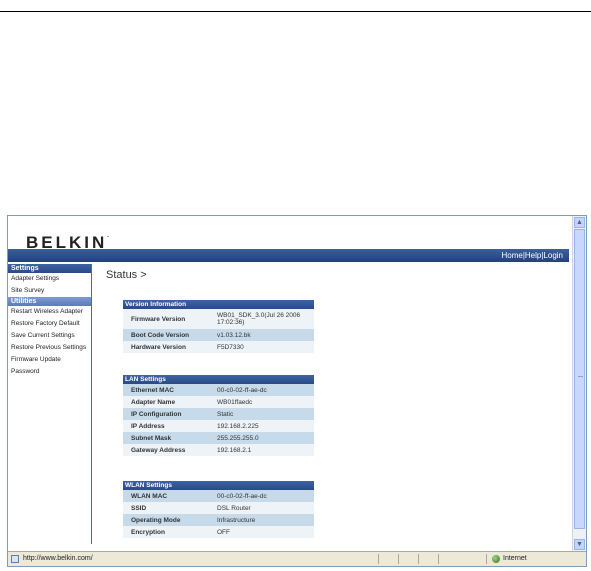  Describe the element at coordinates (580, 376) in the screenshot. I see `scroll-grip-icon` at that location.